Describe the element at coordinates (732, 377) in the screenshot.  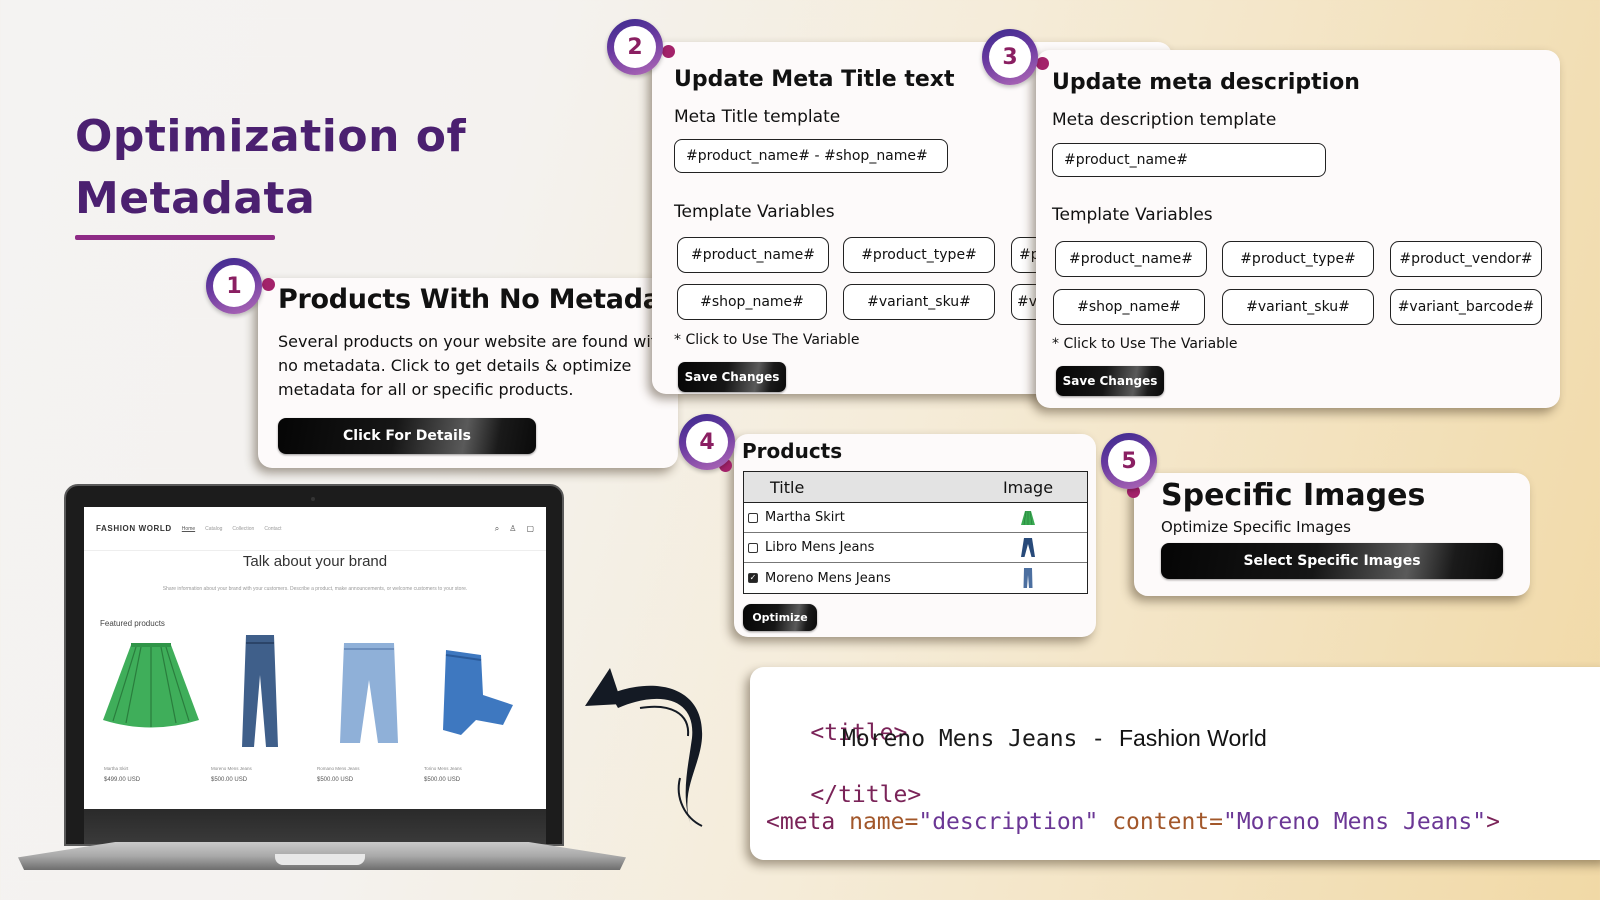
I see `meta-title-save-button: Save Changes` at that location.